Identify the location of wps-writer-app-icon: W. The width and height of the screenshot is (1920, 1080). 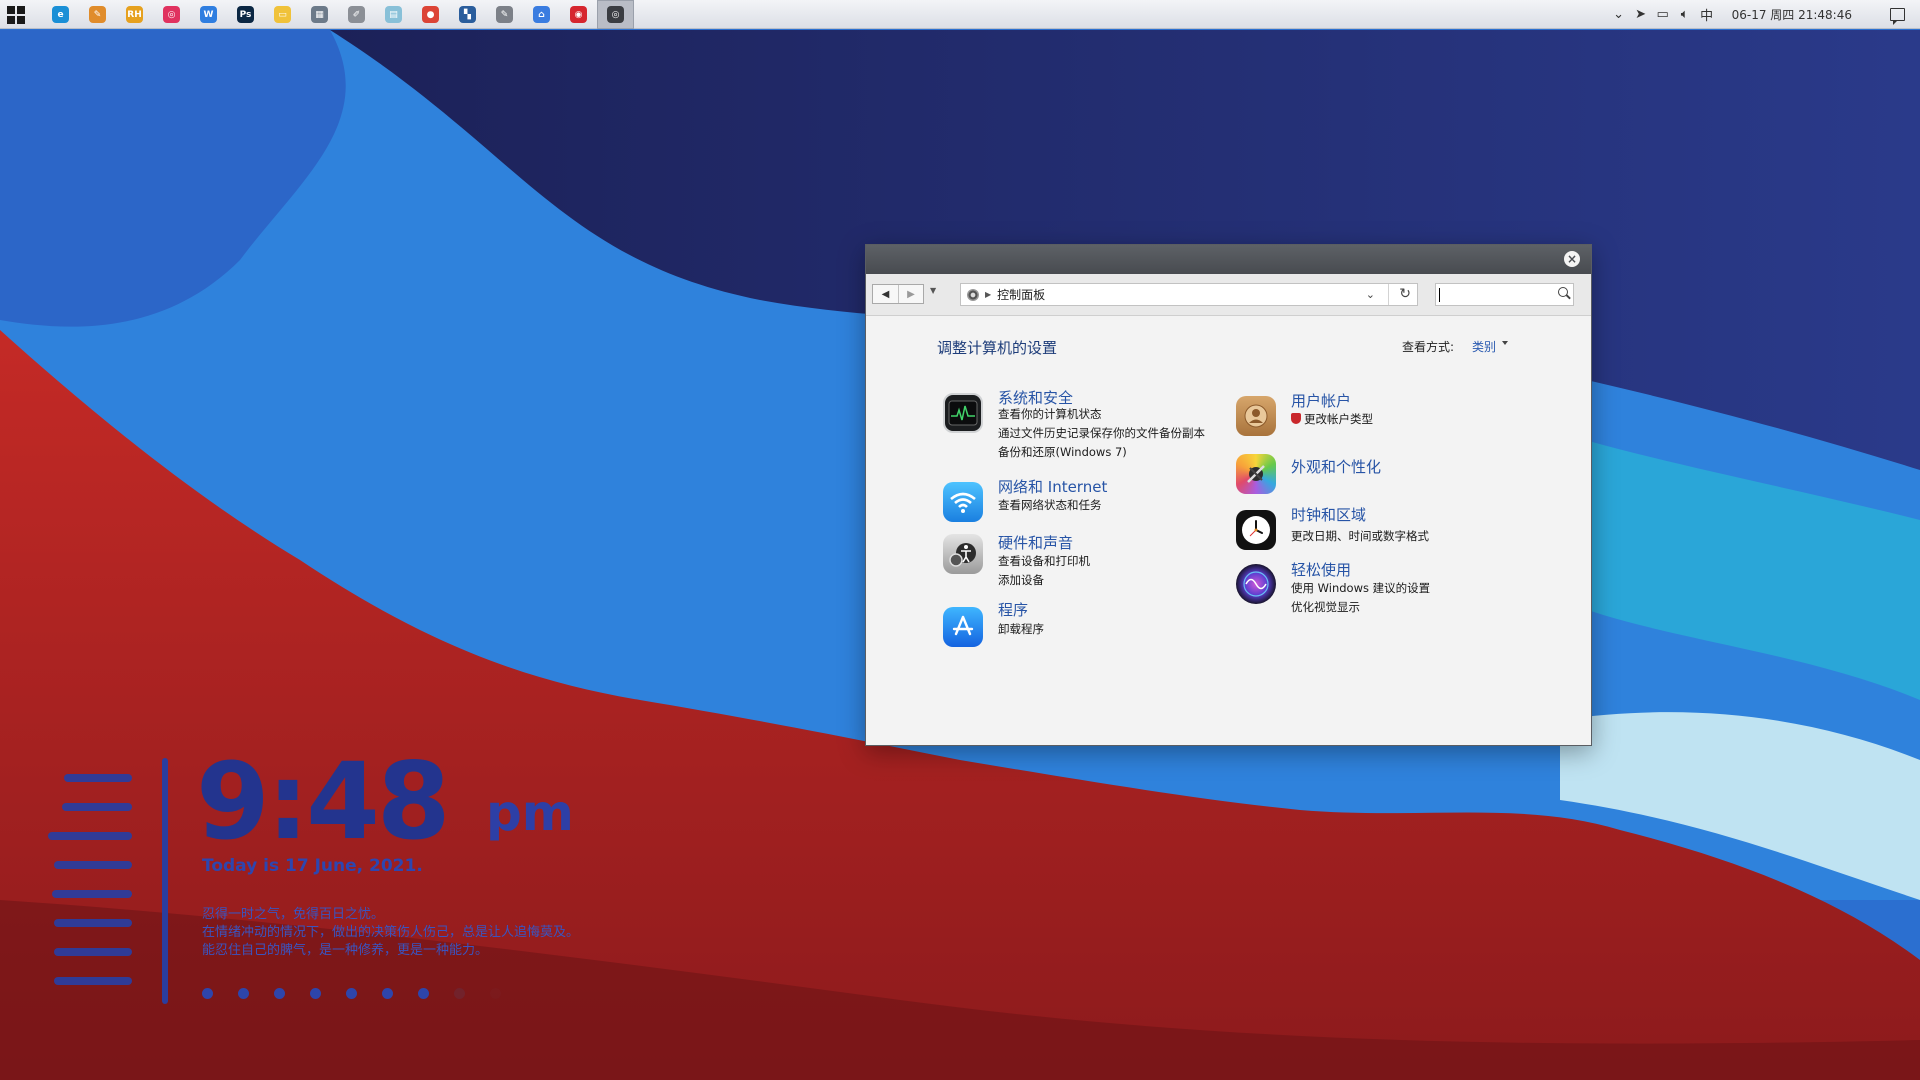
(208, 14).